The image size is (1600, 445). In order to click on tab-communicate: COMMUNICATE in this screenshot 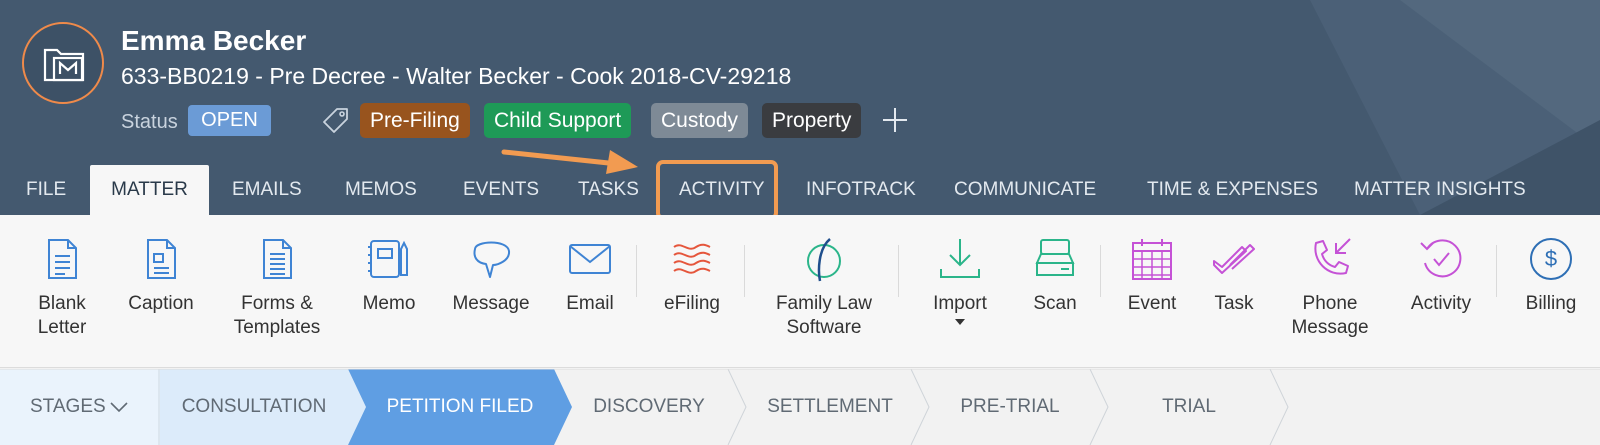, I will do `click(1025, 190)`.